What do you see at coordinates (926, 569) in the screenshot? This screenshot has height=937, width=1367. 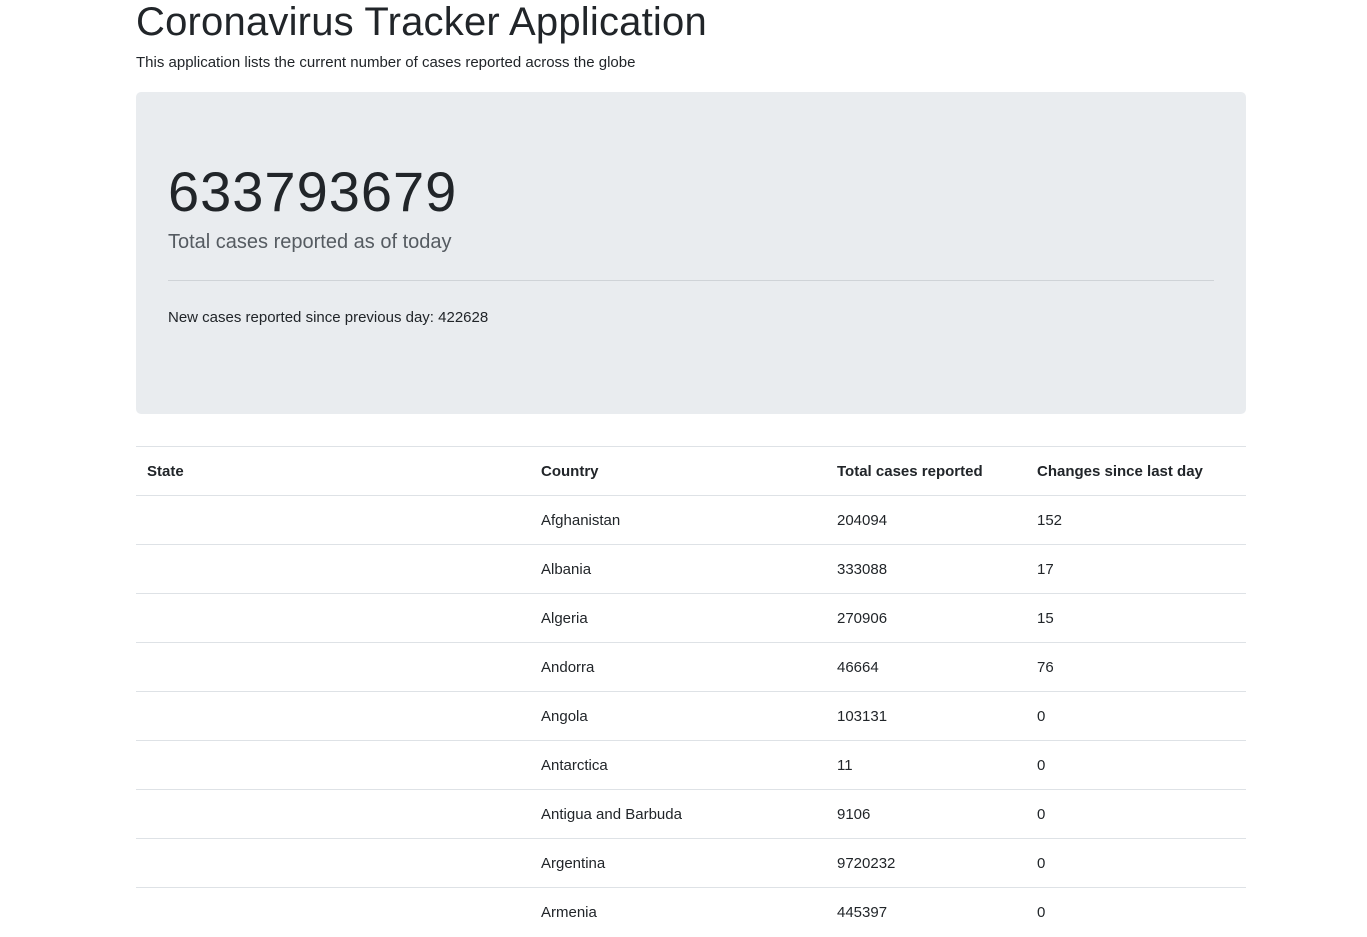 I see `cell-total: 333088` at bounding box center [926, 569].